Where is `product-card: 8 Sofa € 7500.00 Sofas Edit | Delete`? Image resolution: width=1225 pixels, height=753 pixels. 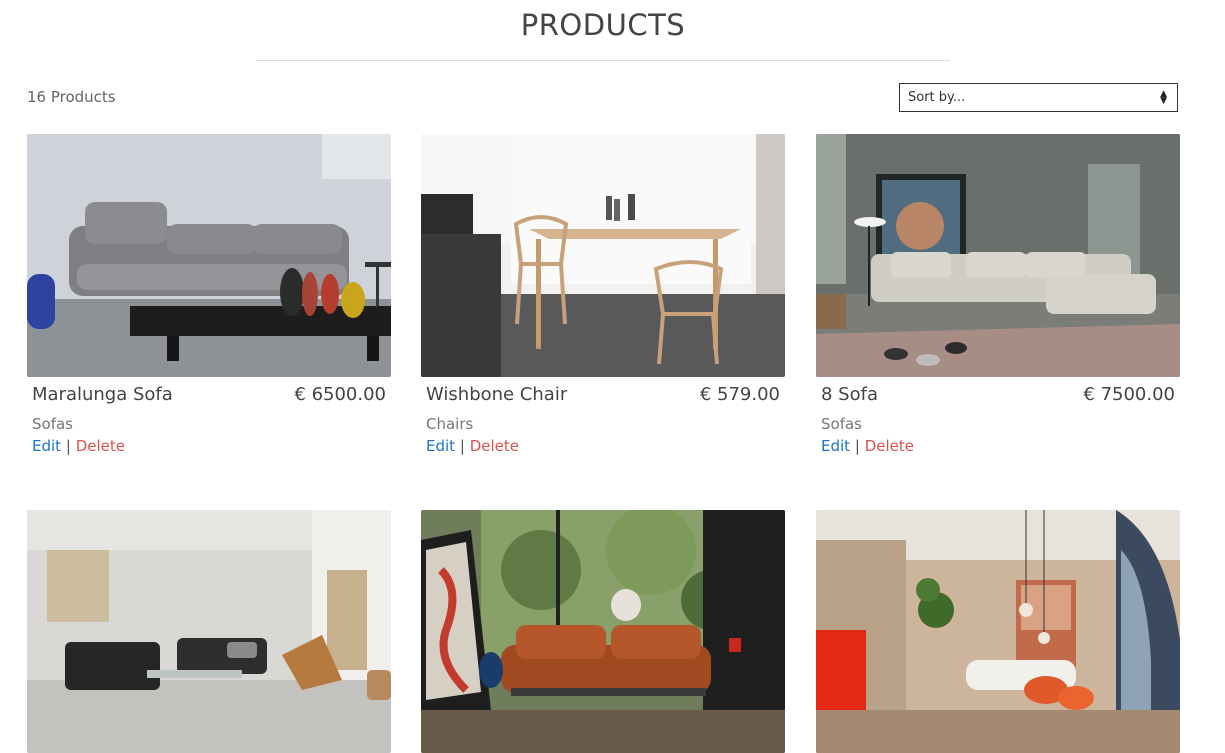 product-card: 8 Sofa € 7500.00 Sofas Edit | Delete is located at coordinates (998, 294).